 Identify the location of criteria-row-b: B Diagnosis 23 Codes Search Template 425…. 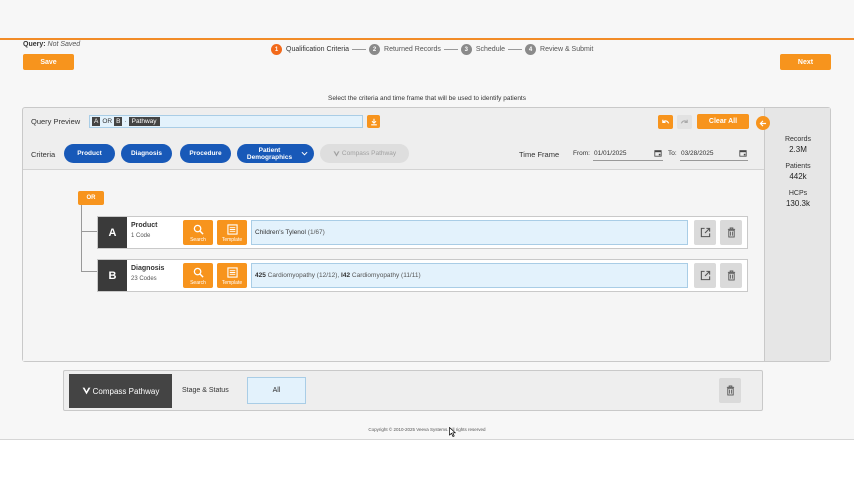
(422, 275).